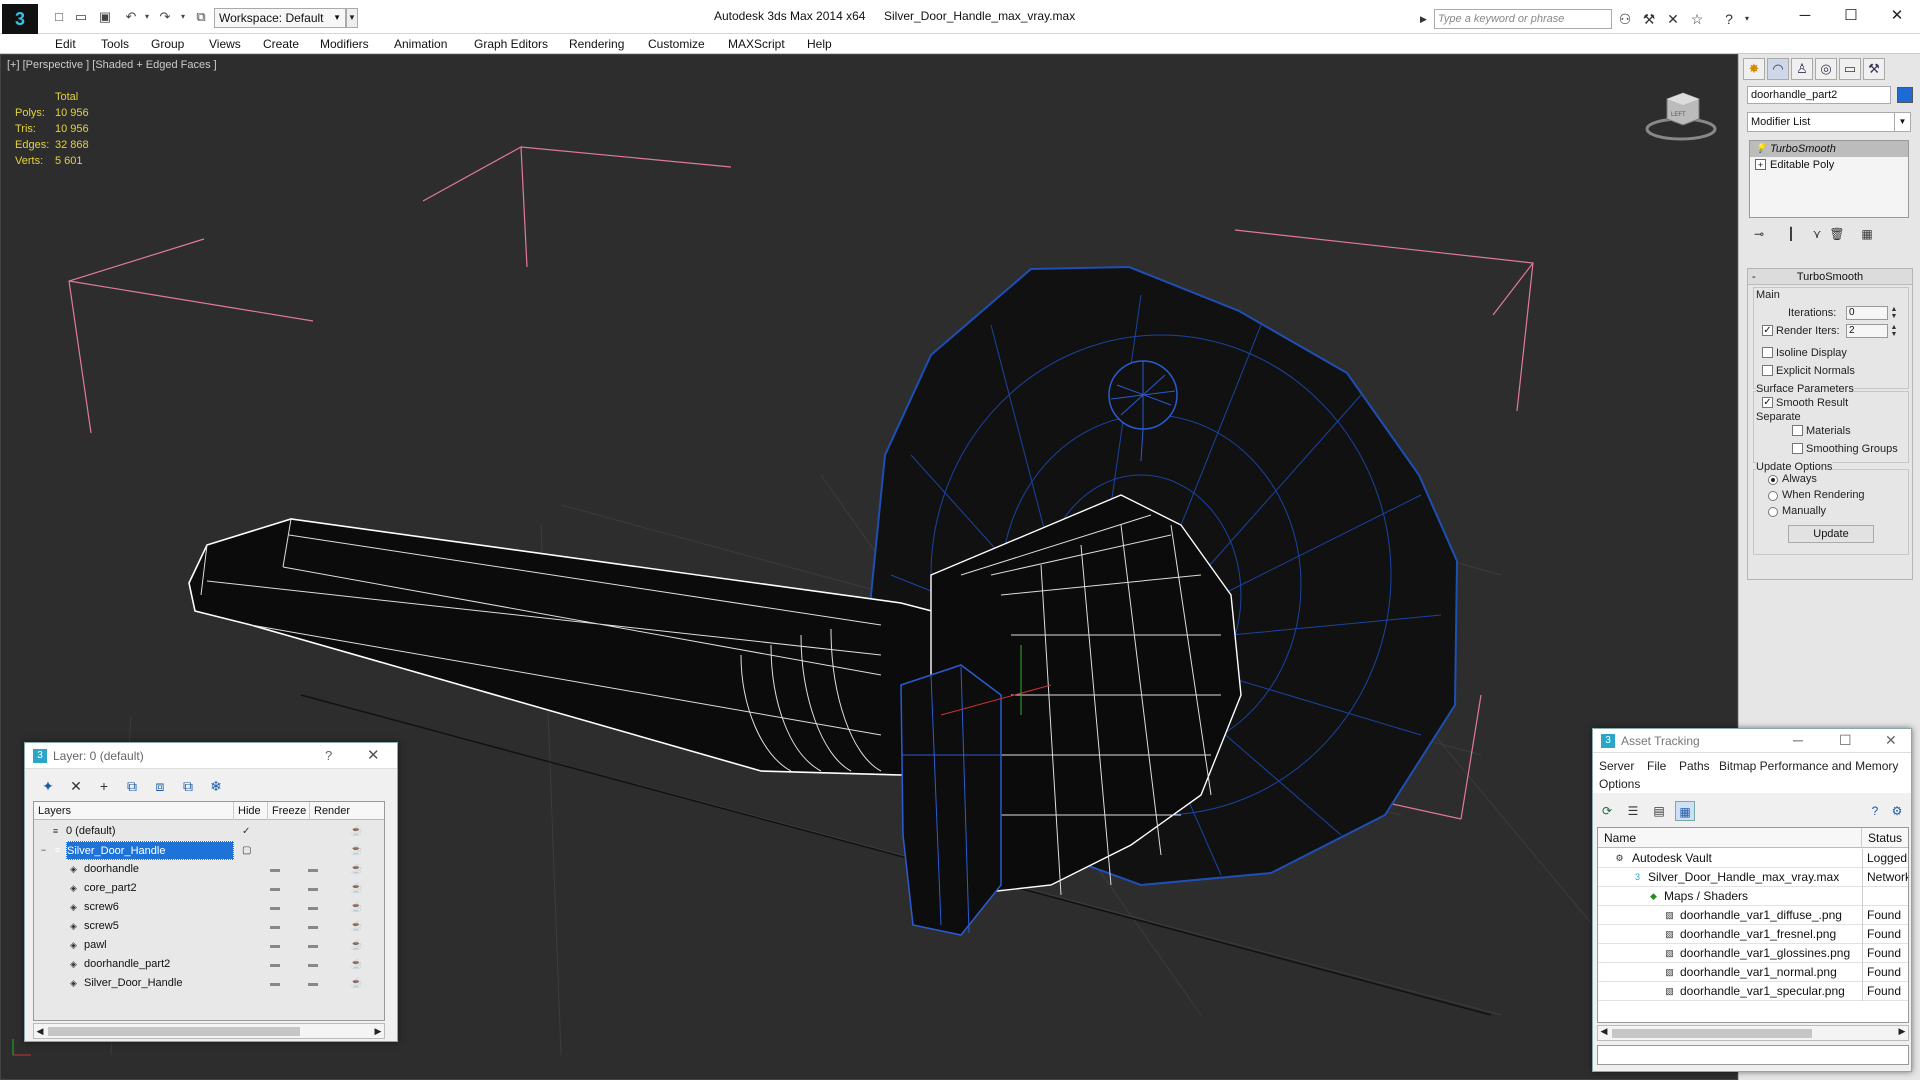 This screenshot has height=1080, width=1920. I want to click on object-name-field: doorhandle_part2, so click(1819, 95).